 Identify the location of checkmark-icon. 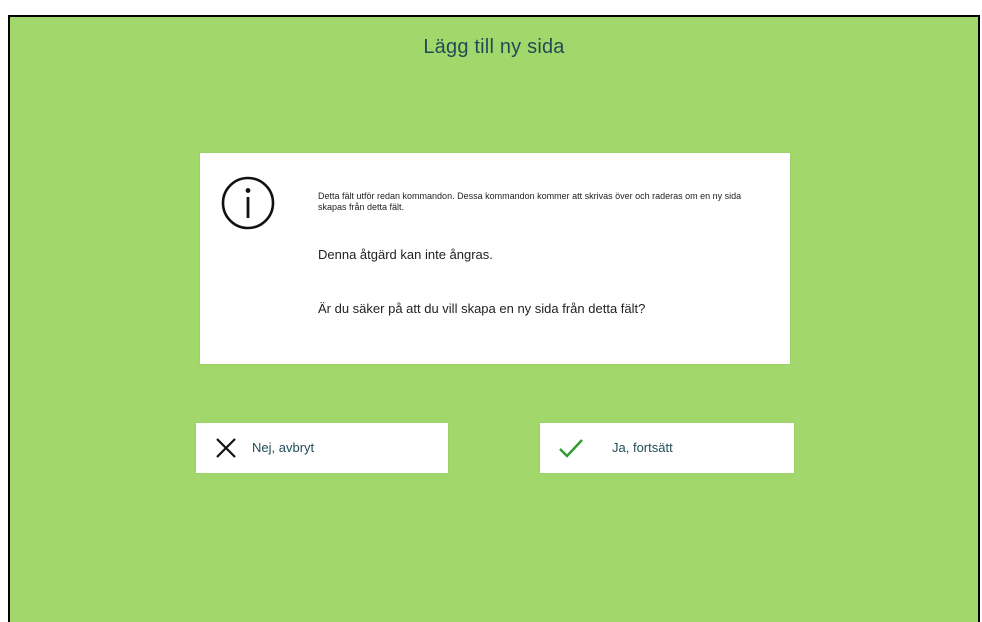
(571, 448).